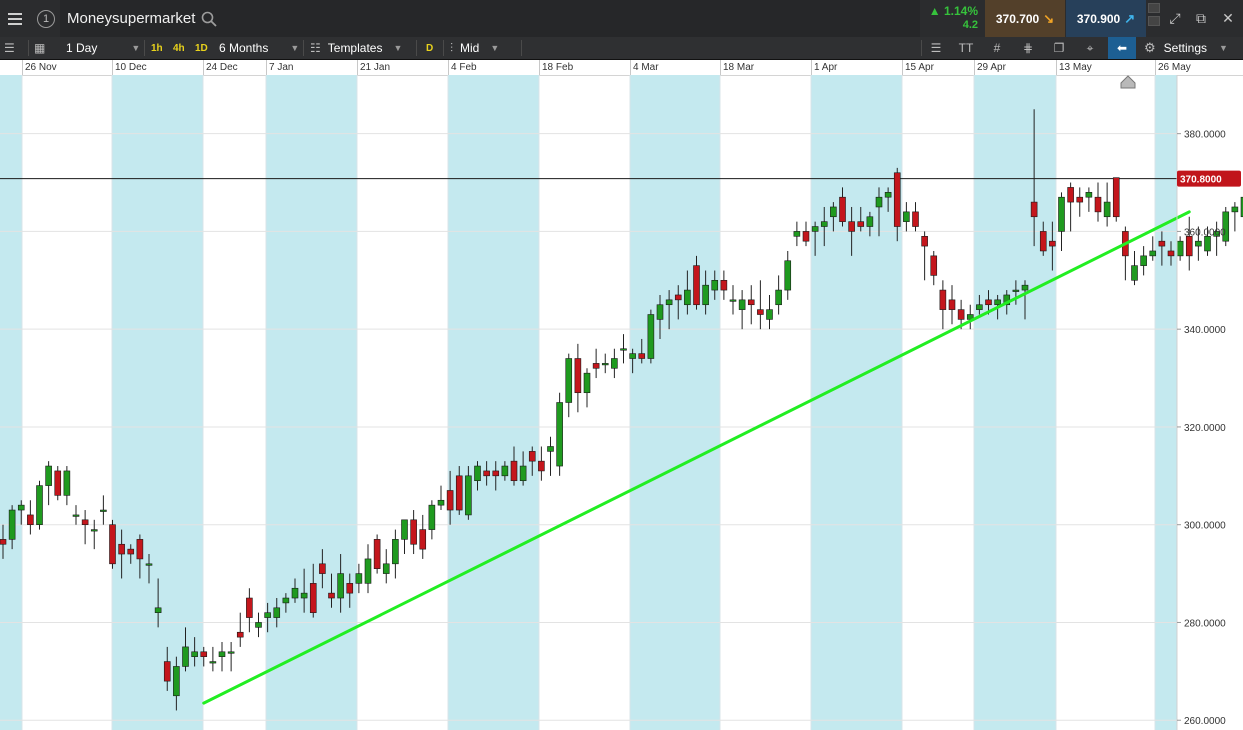  Describe the element at coordinates (1175, 18) in the screenshot. I see `expand-icon: ⤢` at that location.